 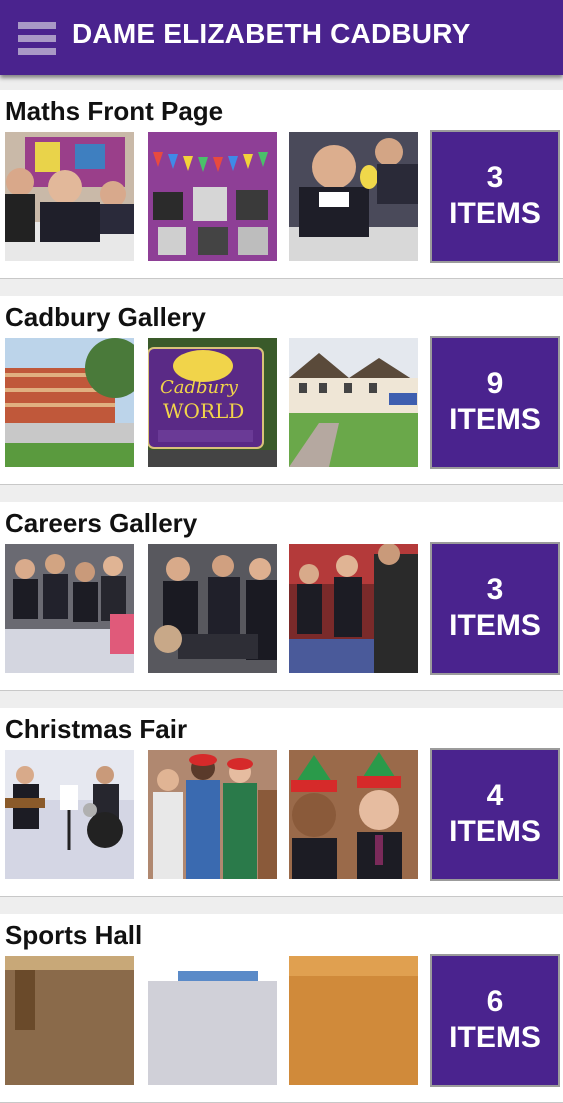 I want to click on items-count: 6, so click(x=495, y=1001).